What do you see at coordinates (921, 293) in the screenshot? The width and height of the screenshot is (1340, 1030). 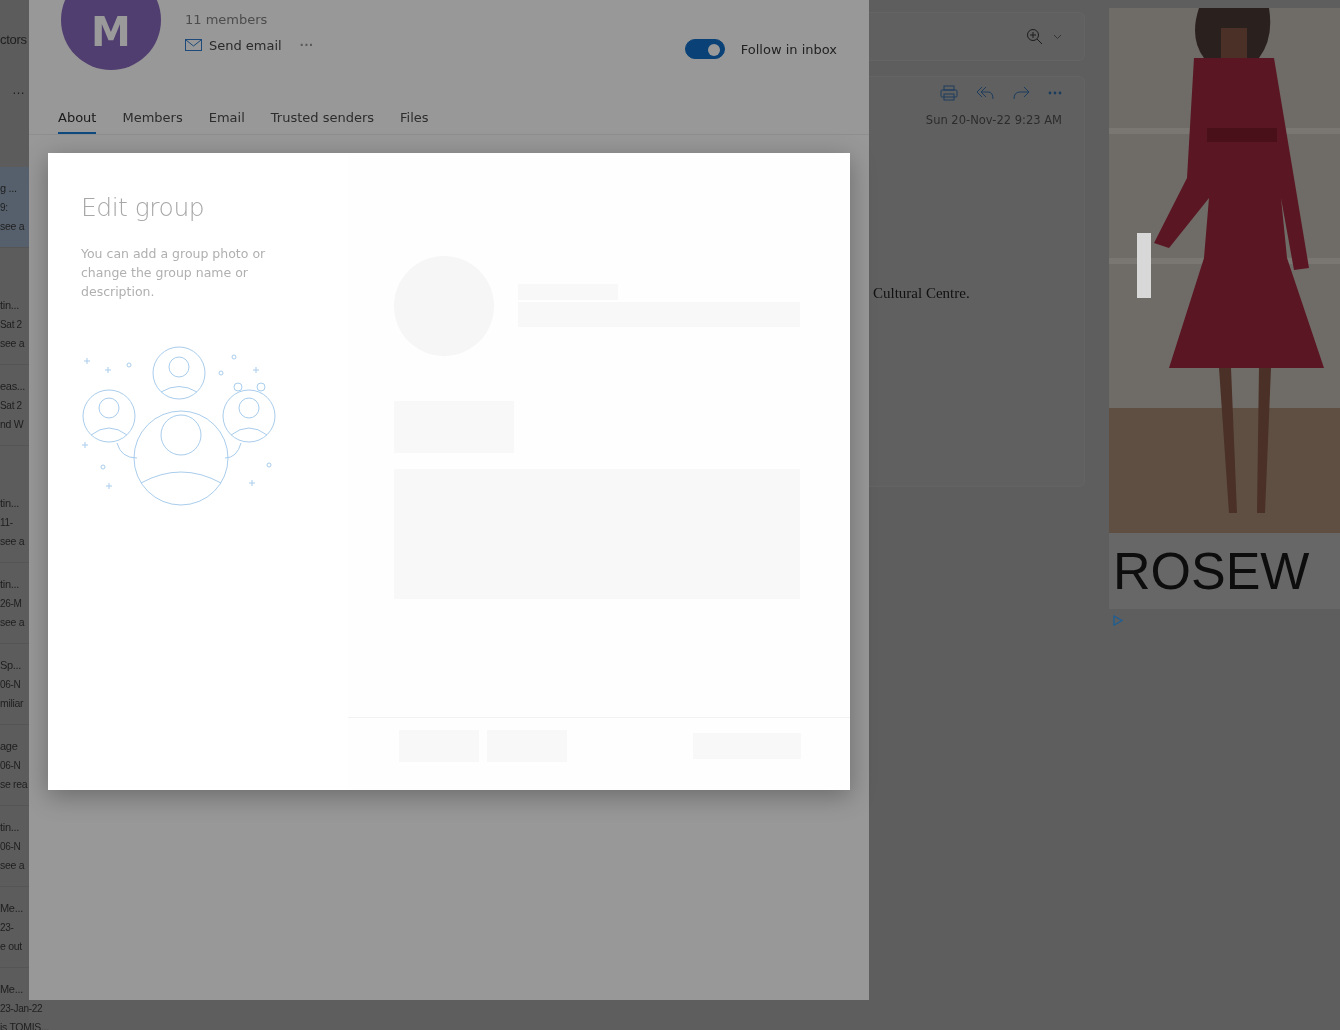 I see `message-body-text: Cultural Centre.` at bounding box center [921, 293].